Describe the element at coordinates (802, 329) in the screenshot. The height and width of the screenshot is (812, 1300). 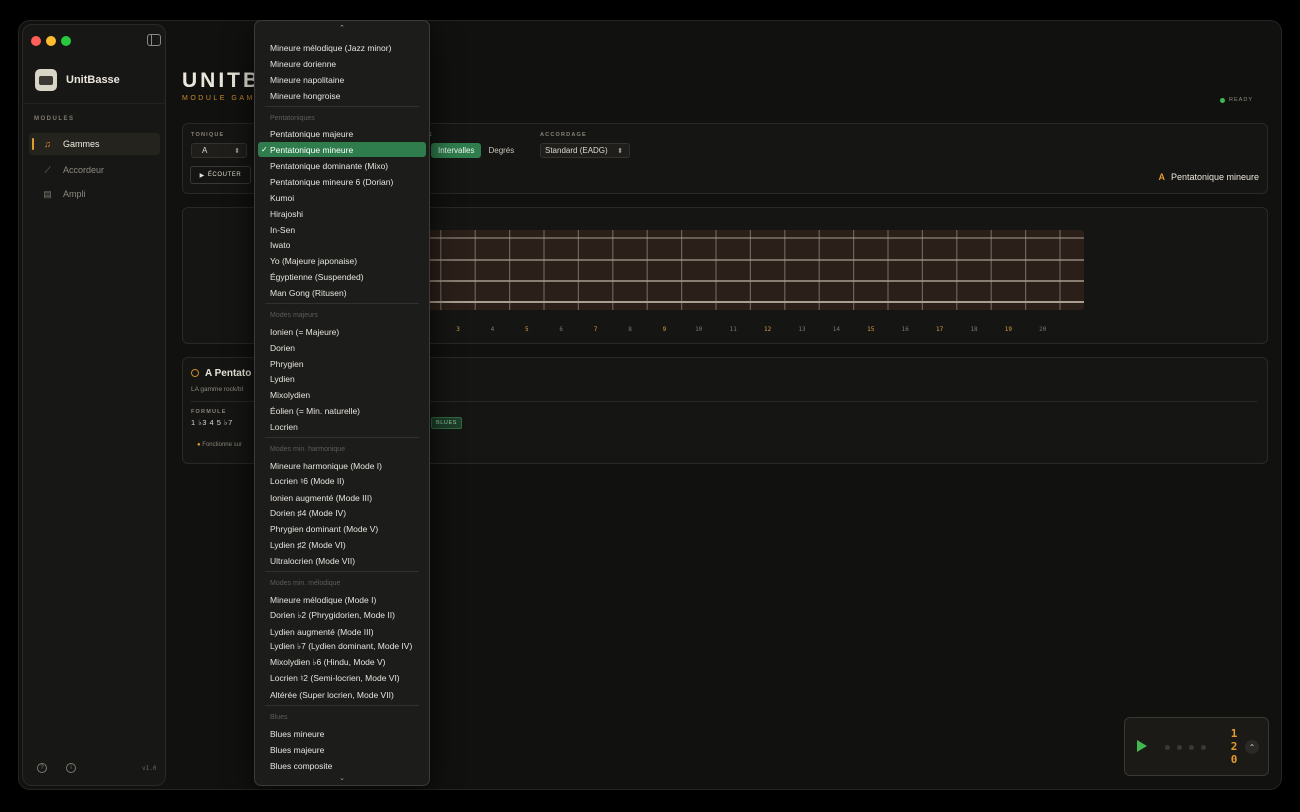
I see `fret-number: 13` at that location.